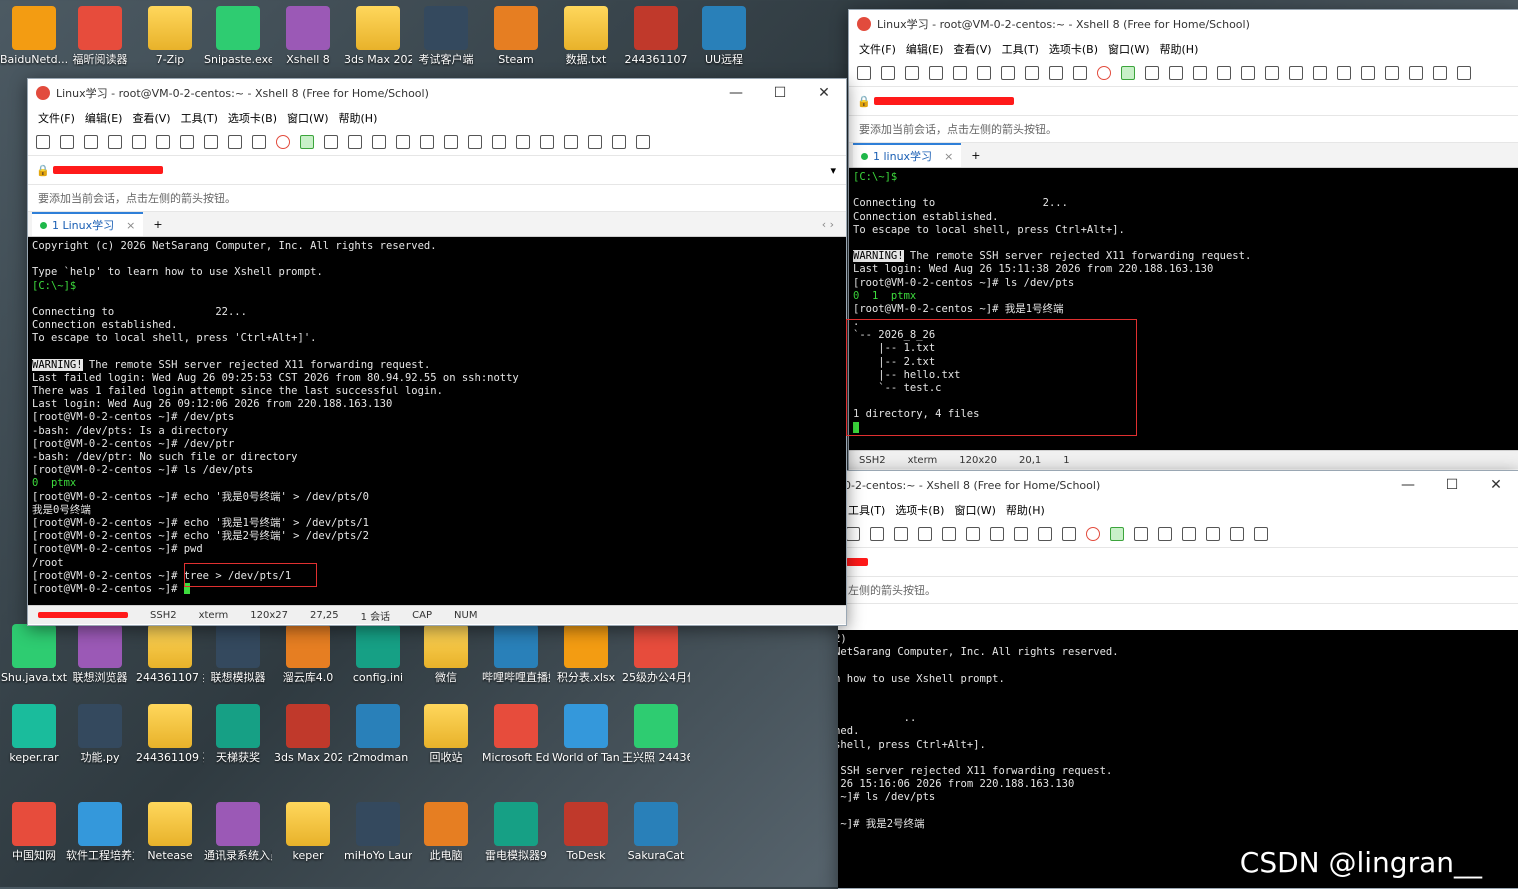  I want to click on address-bar: 🔒 ▾, so click(437, 170).